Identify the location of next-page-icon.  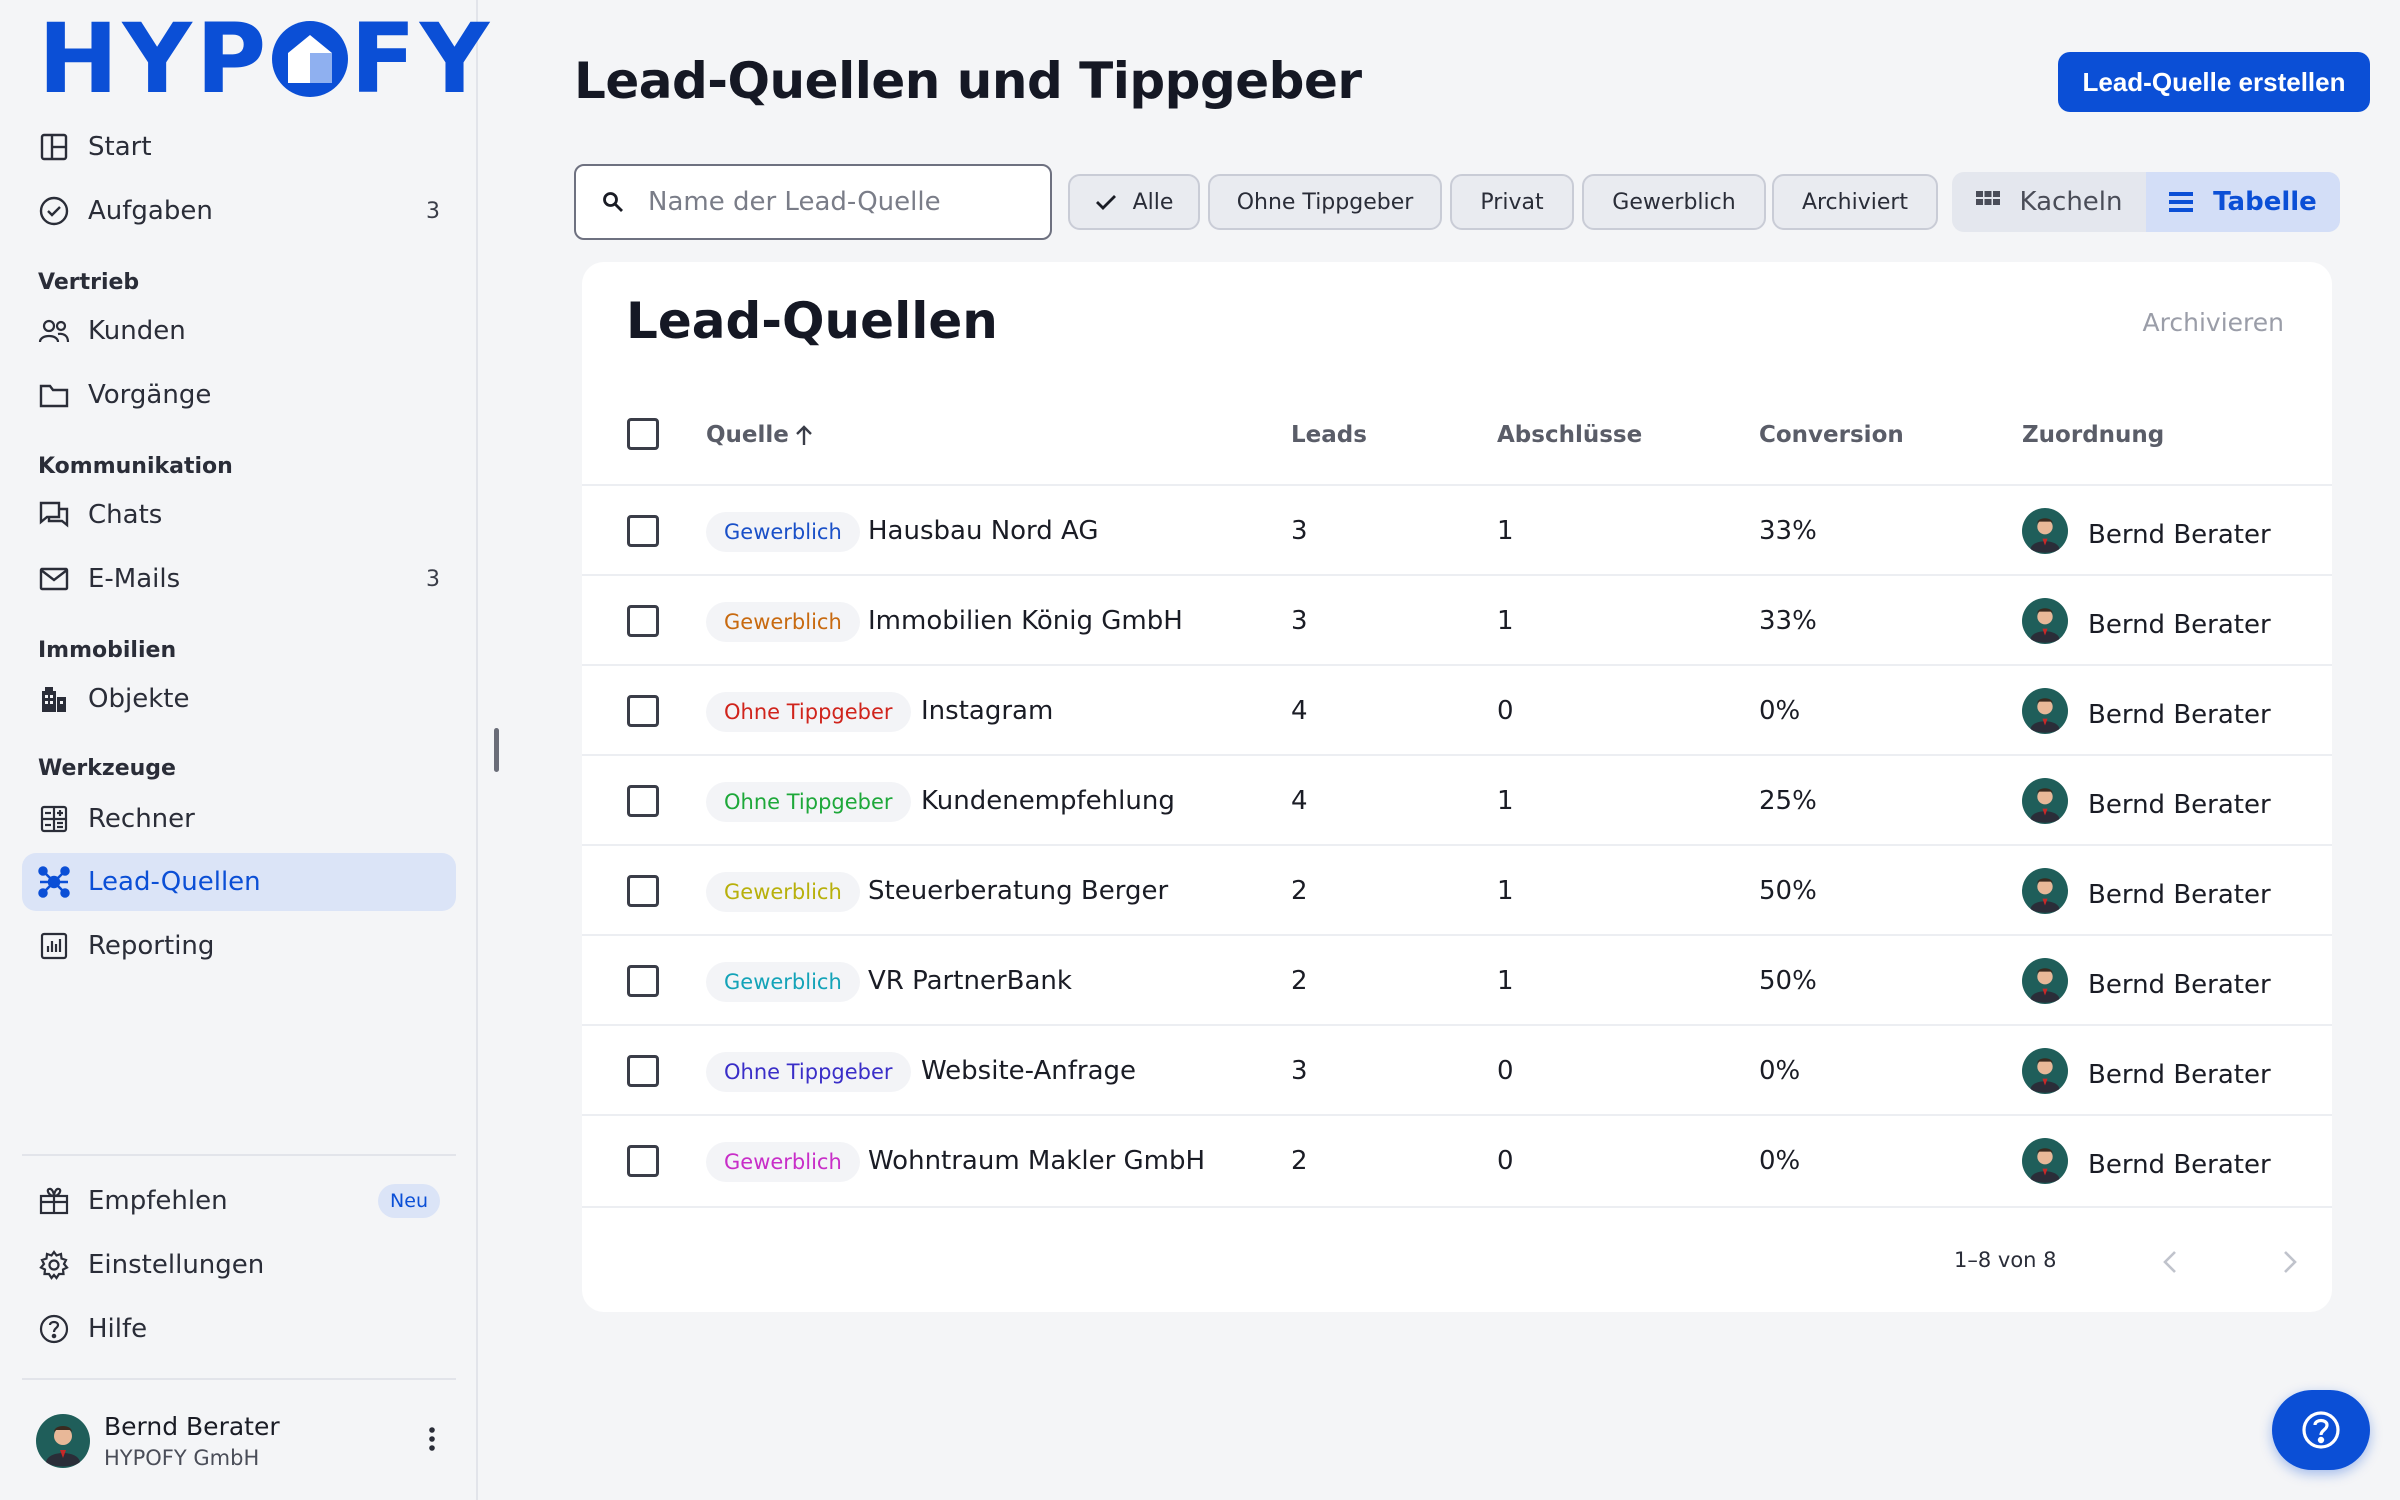
(2290, 1262).